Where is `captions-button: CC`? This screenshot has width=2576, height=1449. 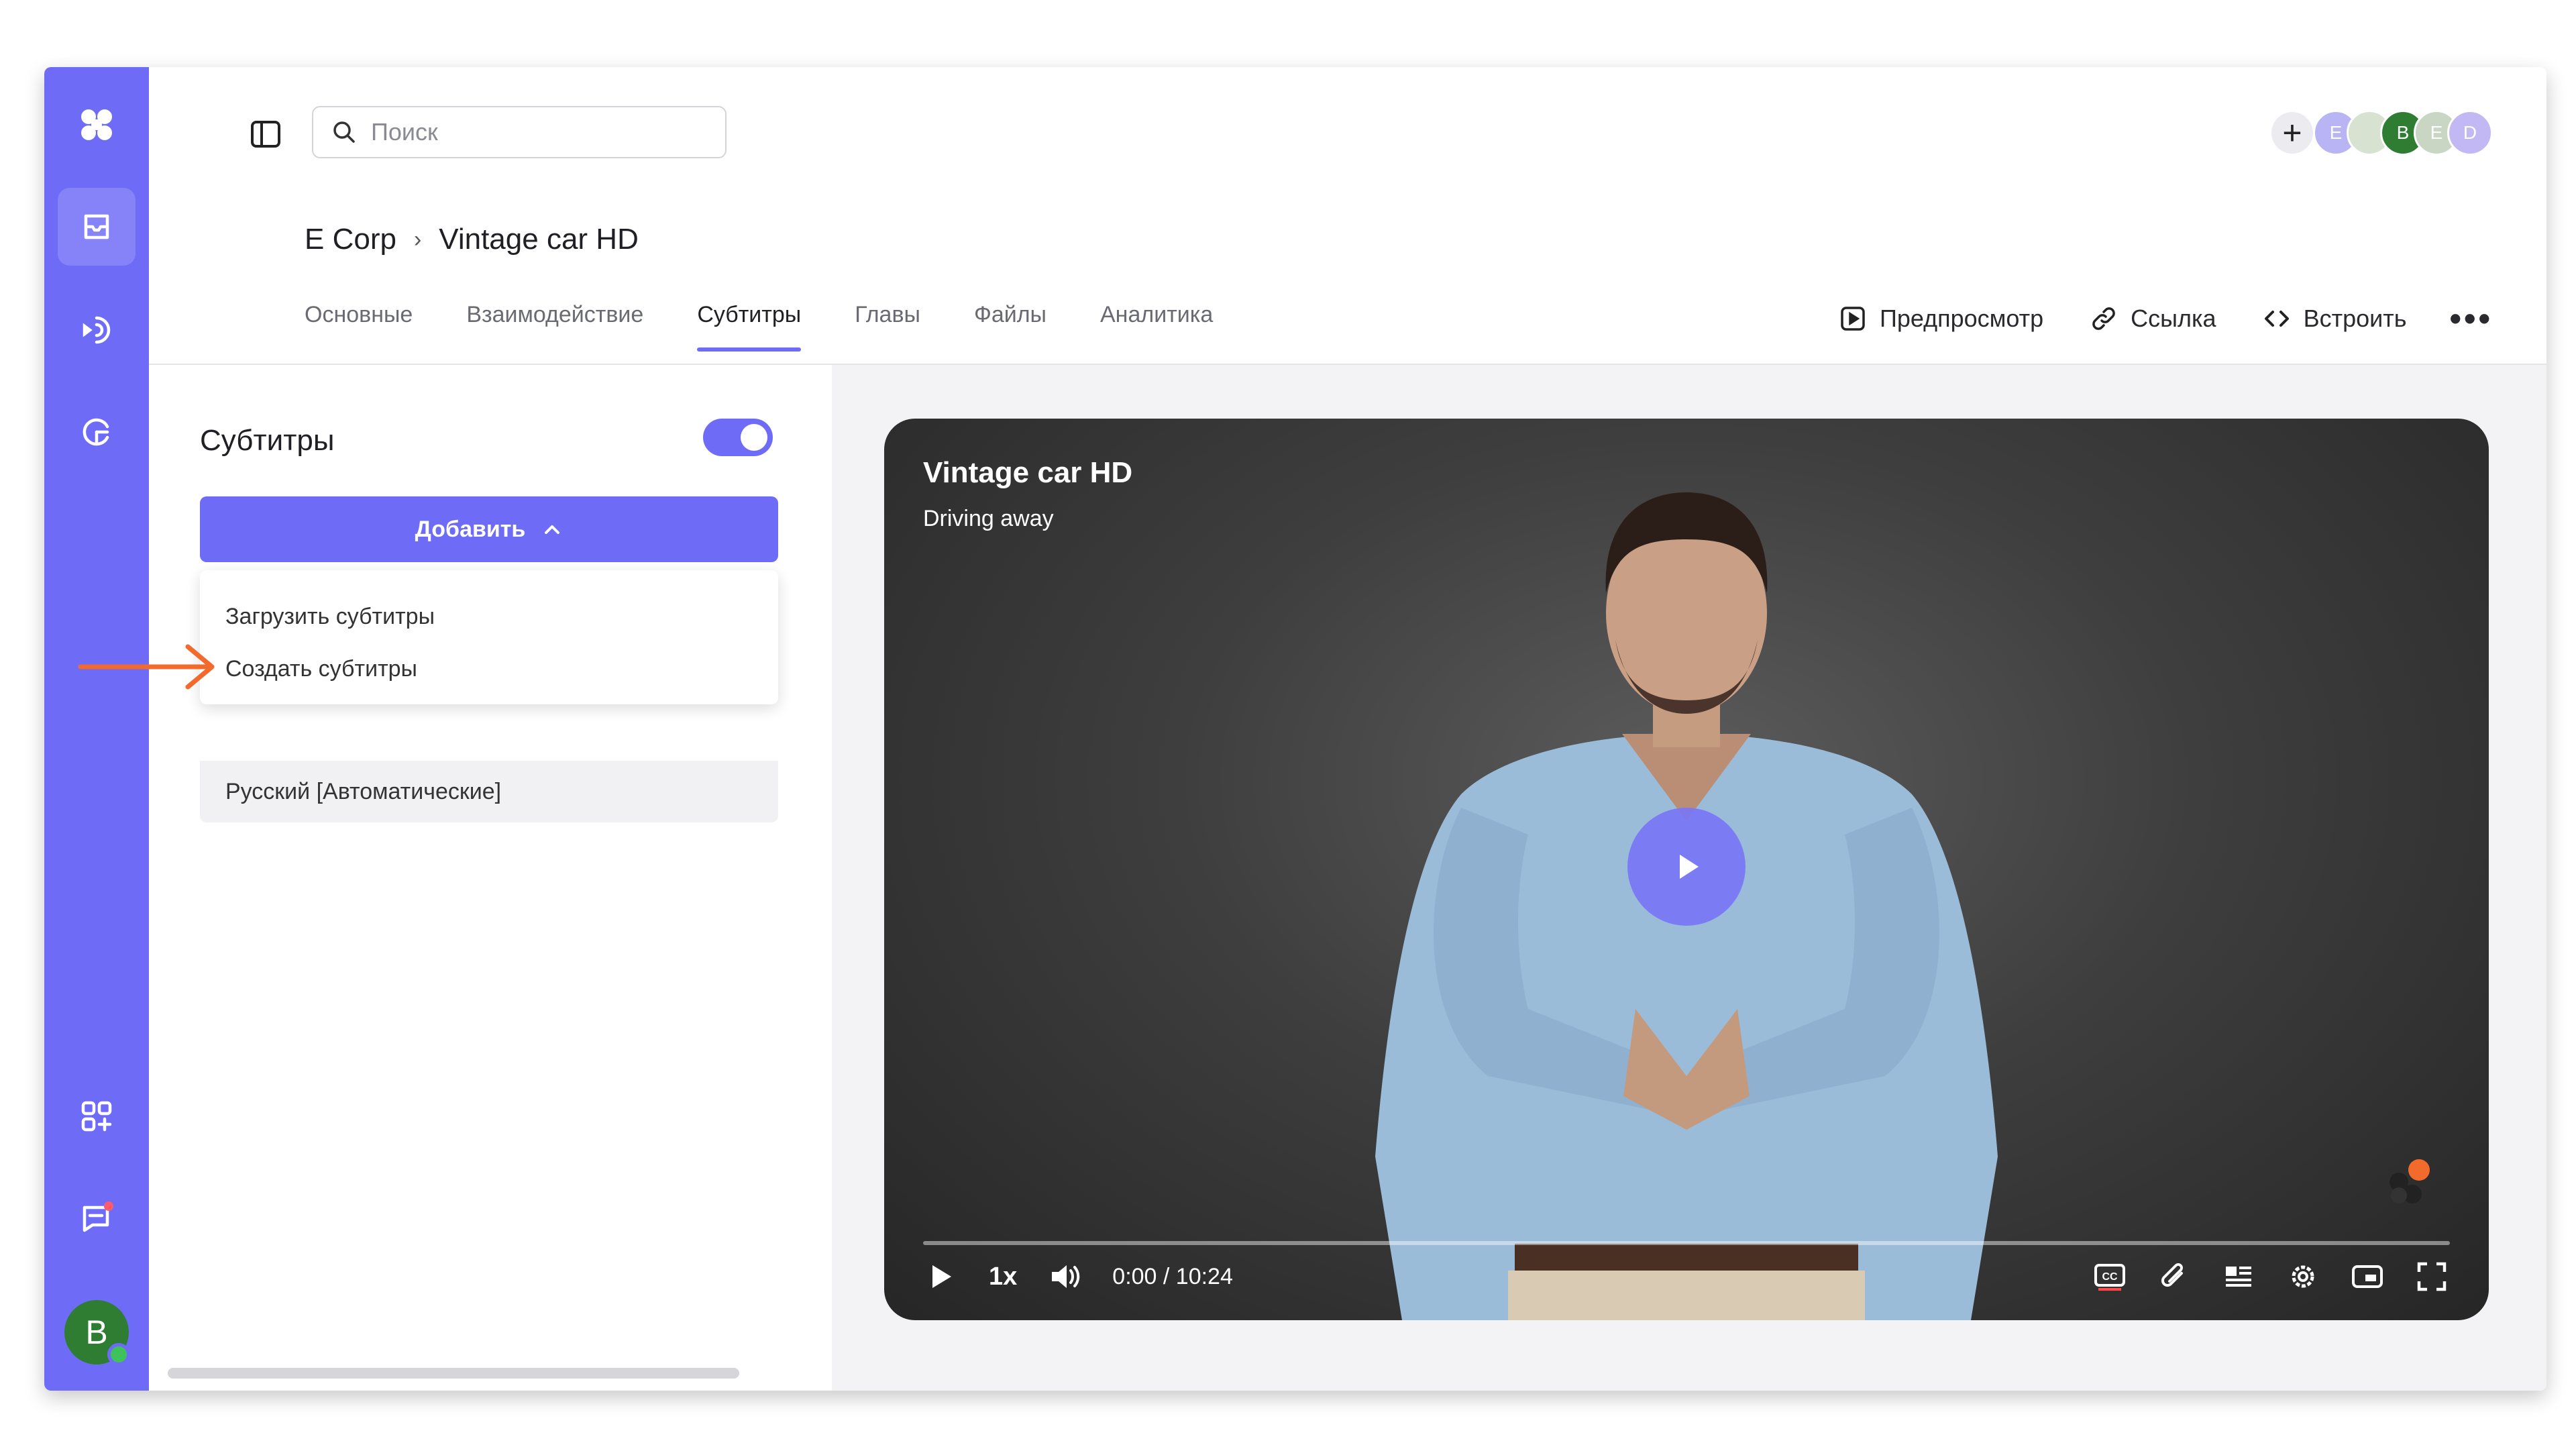
captions-button: CC is located at coordinates (2110, 1276).